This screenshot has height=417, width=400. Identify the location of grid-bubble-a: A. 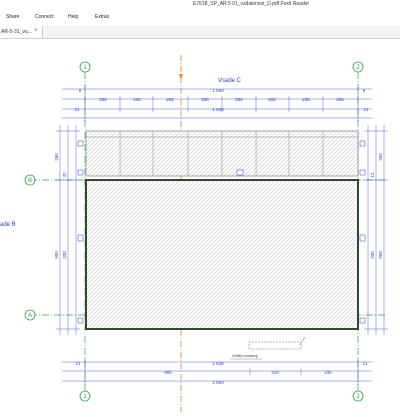
(30, 315).